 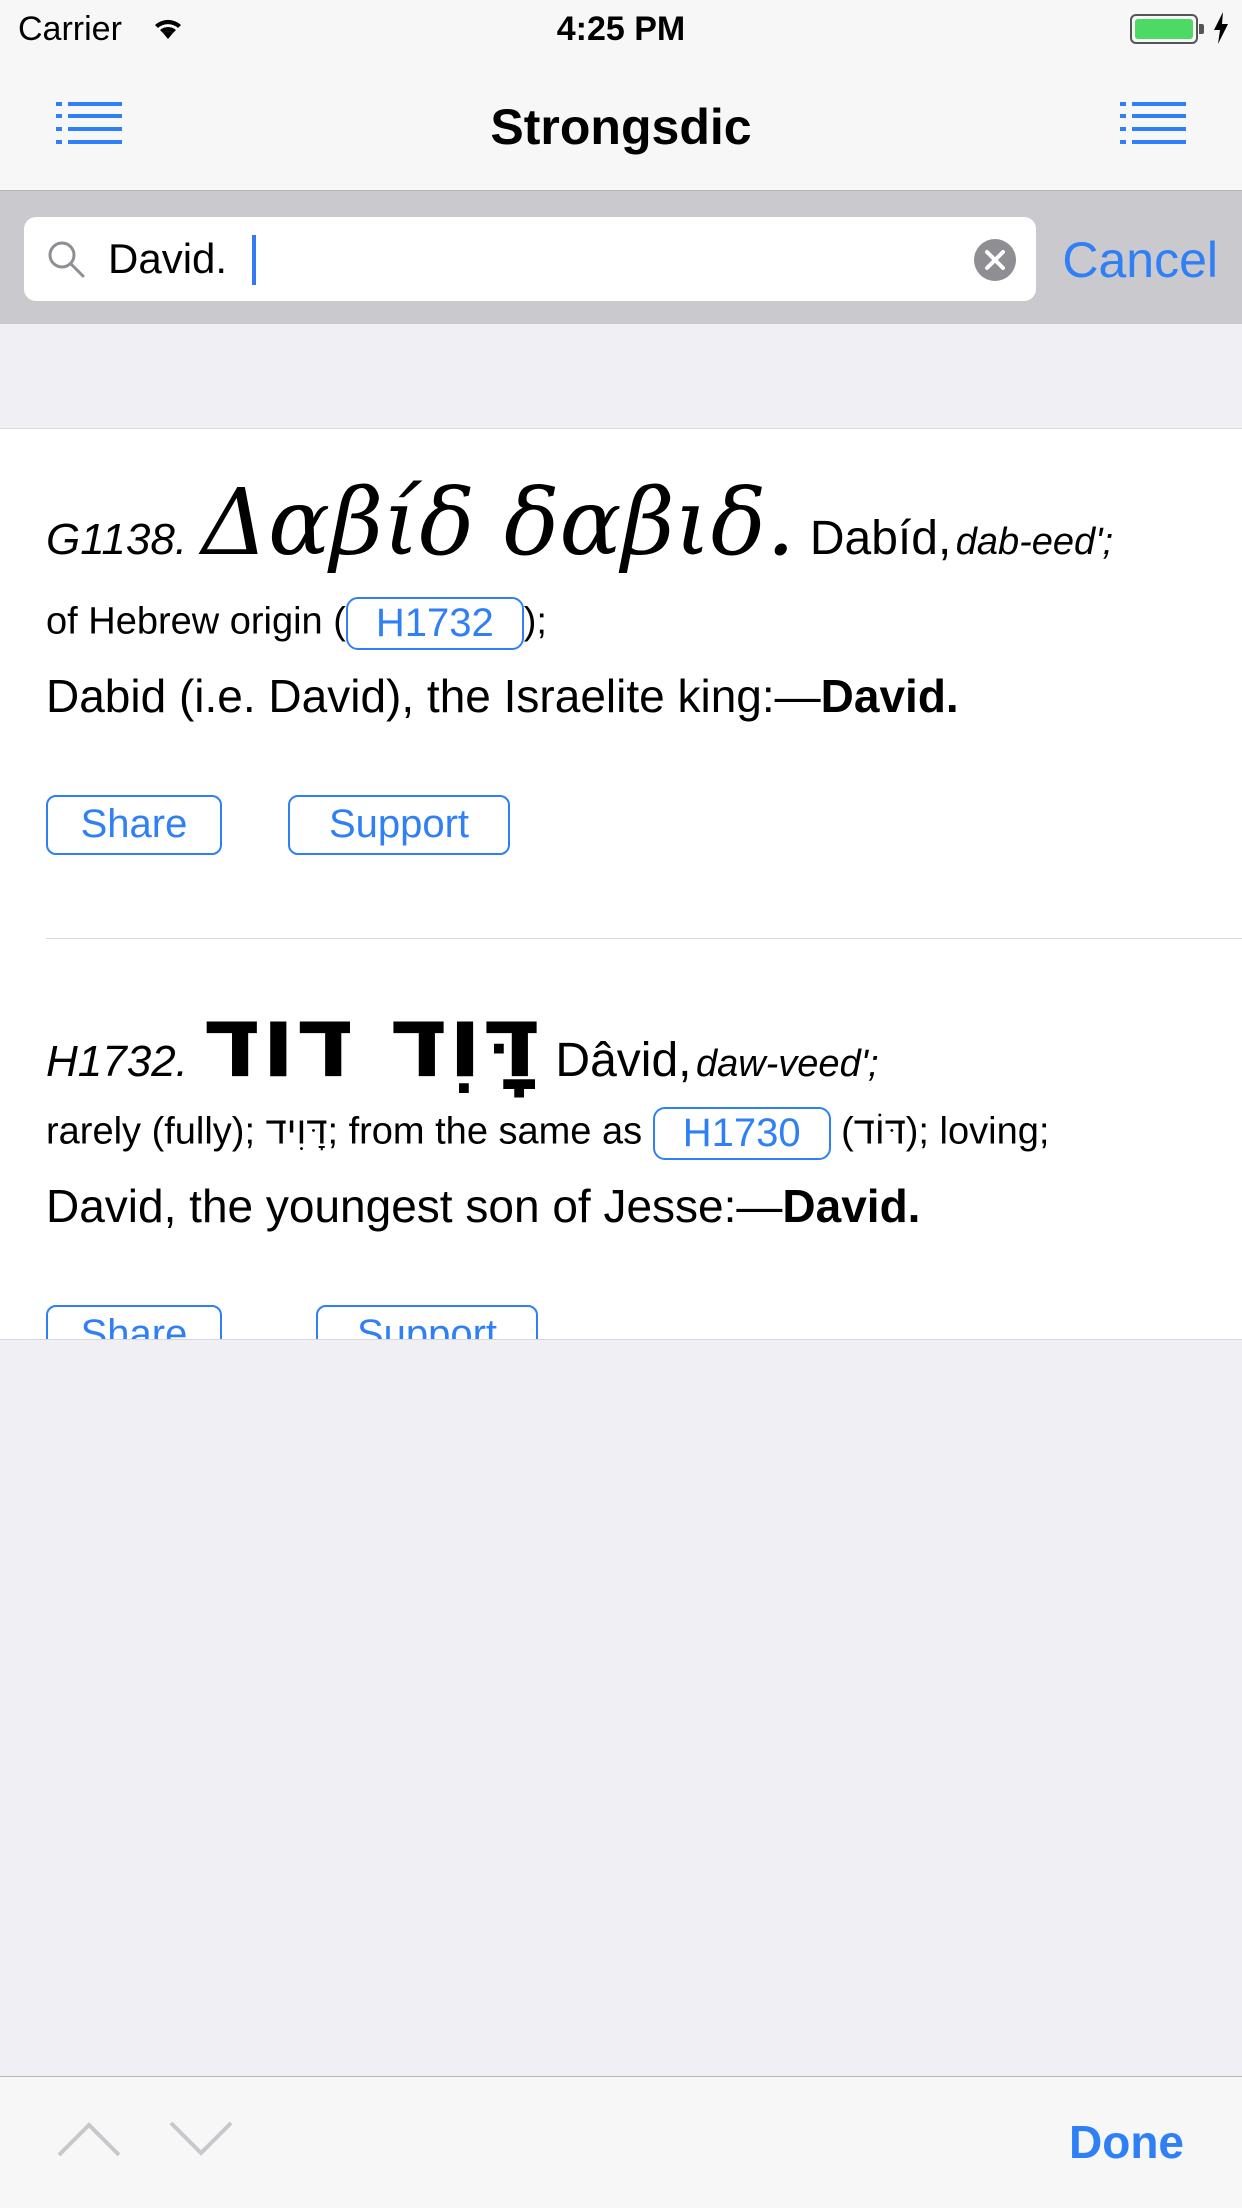 I want to click on origin-suffix: );, so click(x=535, y=621).